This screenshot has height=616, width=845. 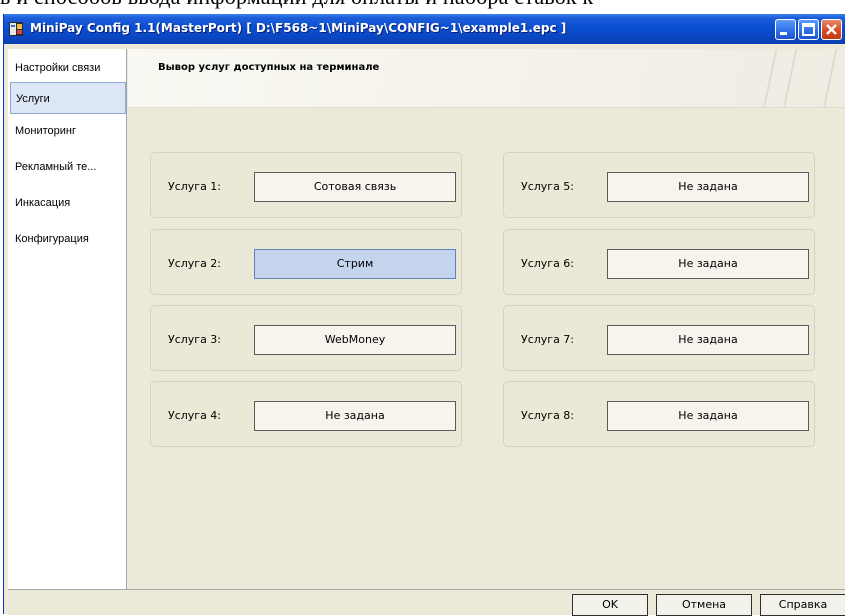 What do you see at coordinates (355, 264) in the screenshot?
I see `service-select-button: Стрим` at bounding box center [355, 264].